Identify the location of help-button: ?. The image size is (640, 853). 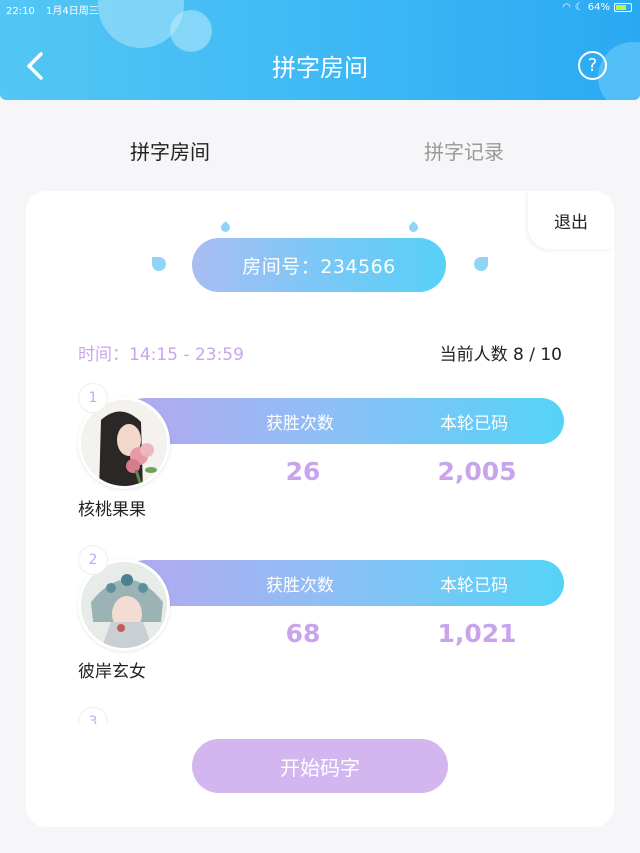
(592, 65).